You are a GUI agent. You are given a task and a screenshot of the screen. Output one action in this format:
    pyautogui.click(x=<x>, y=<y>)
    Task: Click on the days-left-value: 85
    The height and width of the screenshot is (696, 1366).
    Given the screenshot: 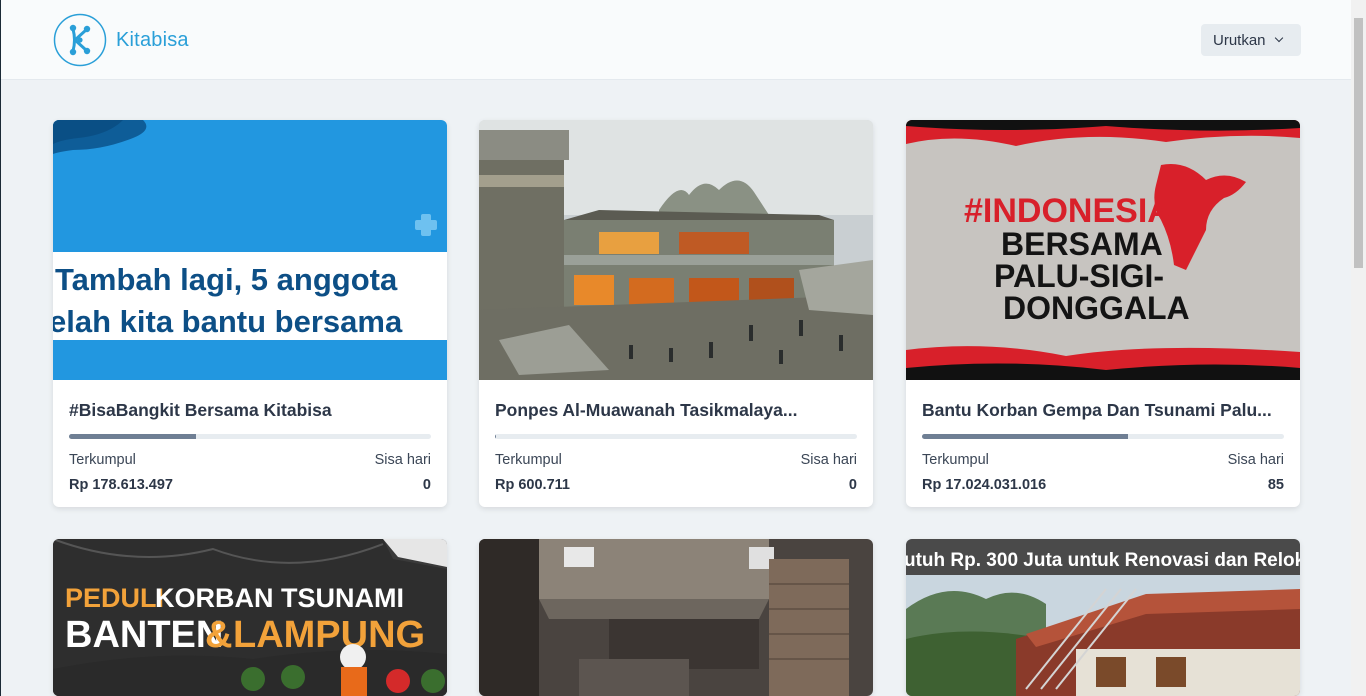 What is the action you would take?
    pyautogui.click(x=1275, y=485)
    